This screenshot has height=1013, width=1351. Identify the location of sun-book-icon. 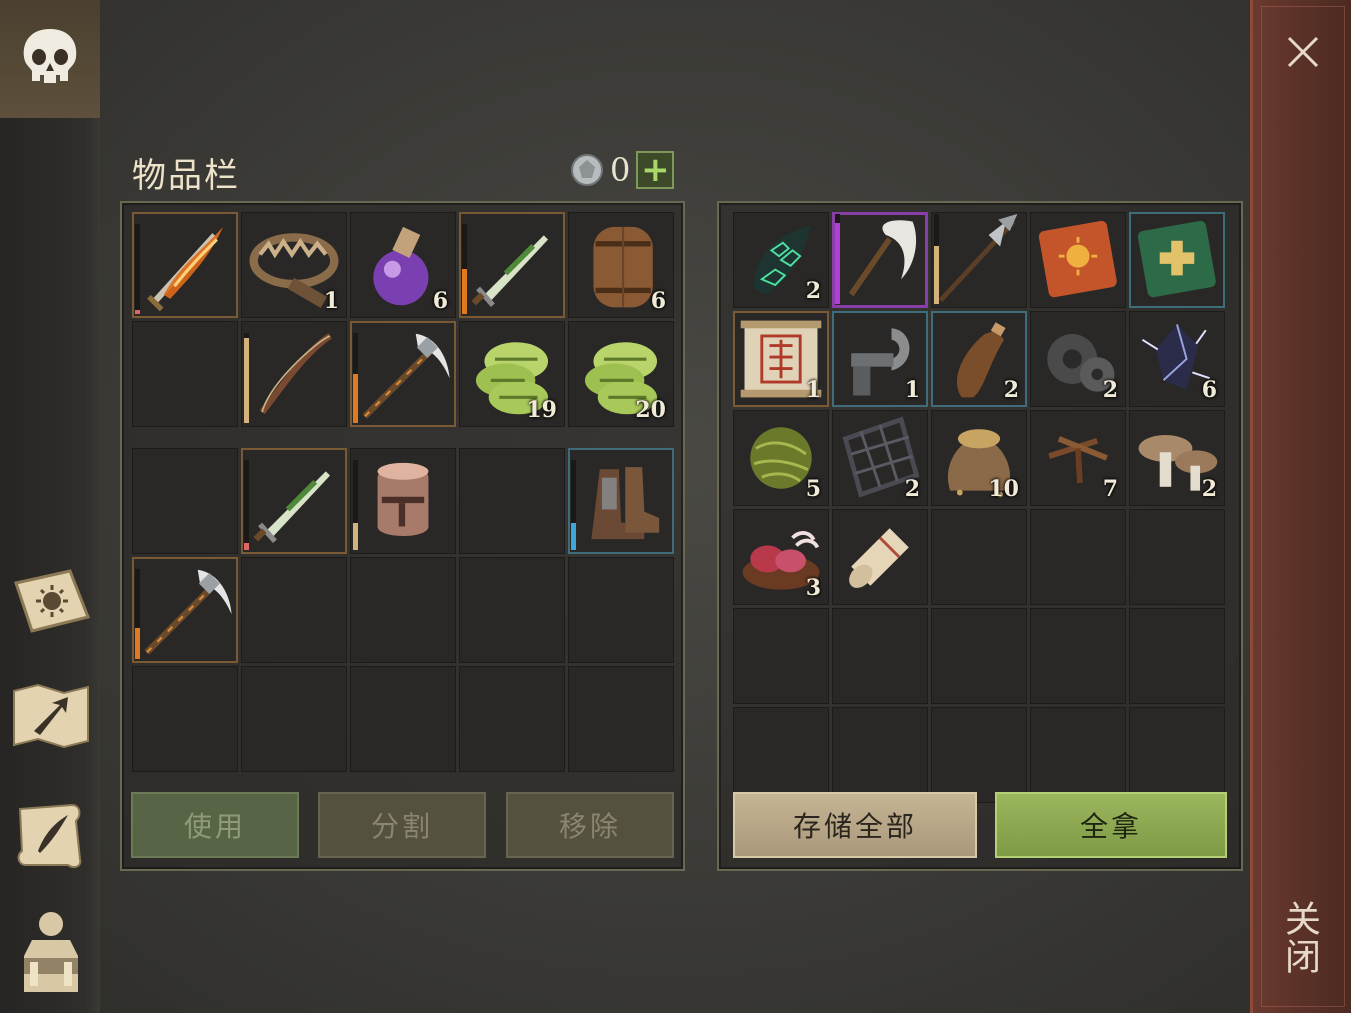
(51, 601).